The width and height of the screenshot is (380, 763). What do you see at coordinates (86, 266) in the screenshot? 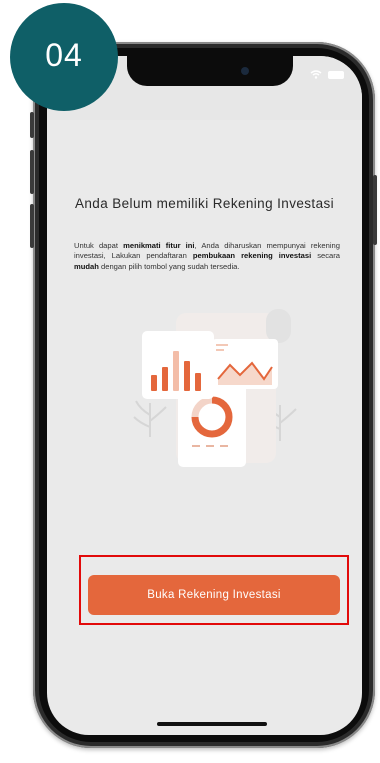
I see `description-bold-3: mudah` at bounding box center [86, 266].